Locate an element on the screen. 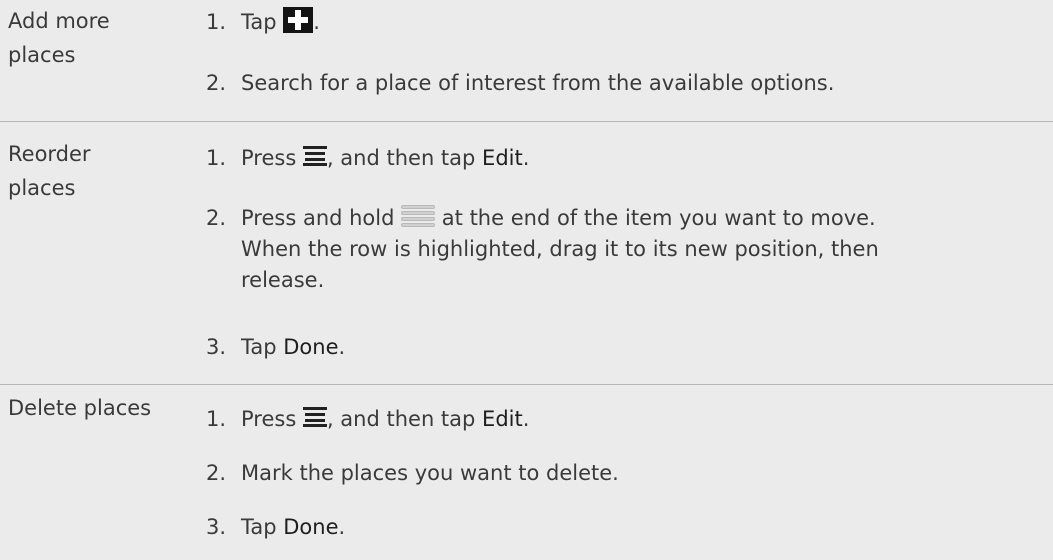 Image resolution: width=1053 pixels, height=560 pixels. step-text: Tap . is located at coordinates (643, 22).